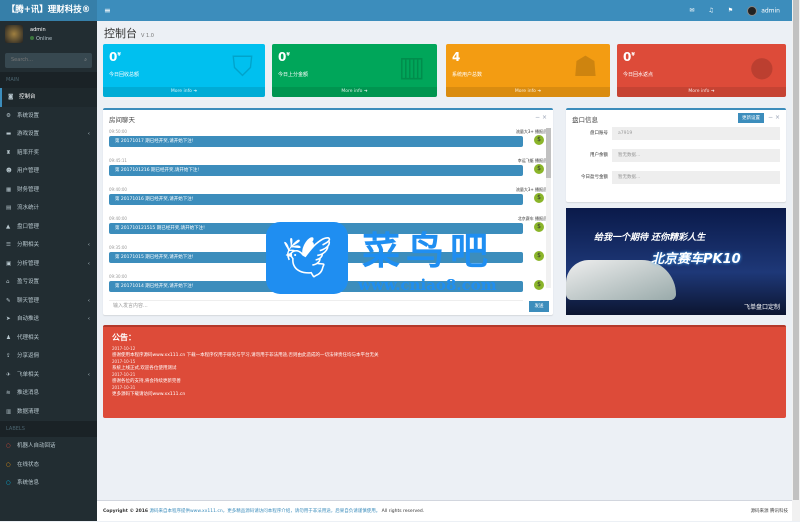 This screenshot has width=800, height=522. Describe the element at coordinates (796, 260) in the screenshot. I see `page-scrollbar` at that location.